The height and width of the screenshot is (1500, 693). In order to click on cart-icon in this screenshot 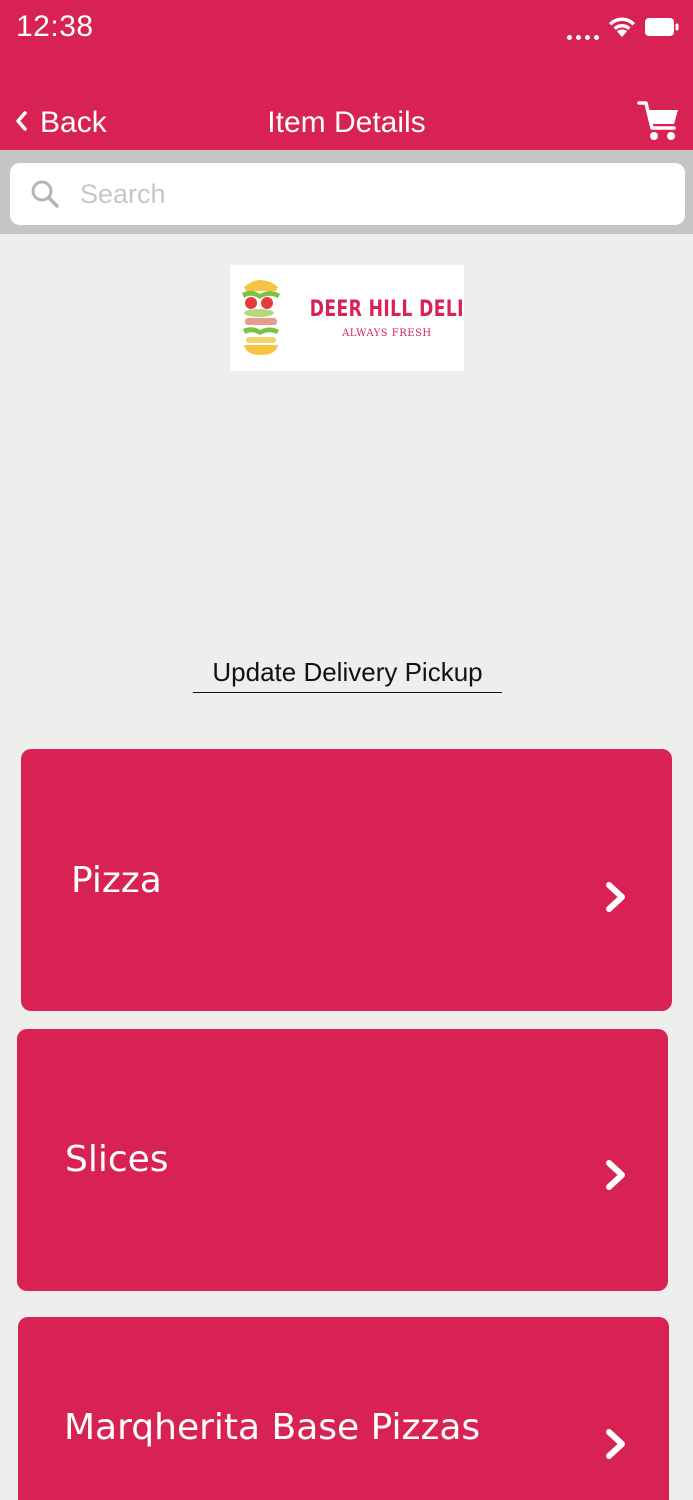, I will do `click(659, 124)`.